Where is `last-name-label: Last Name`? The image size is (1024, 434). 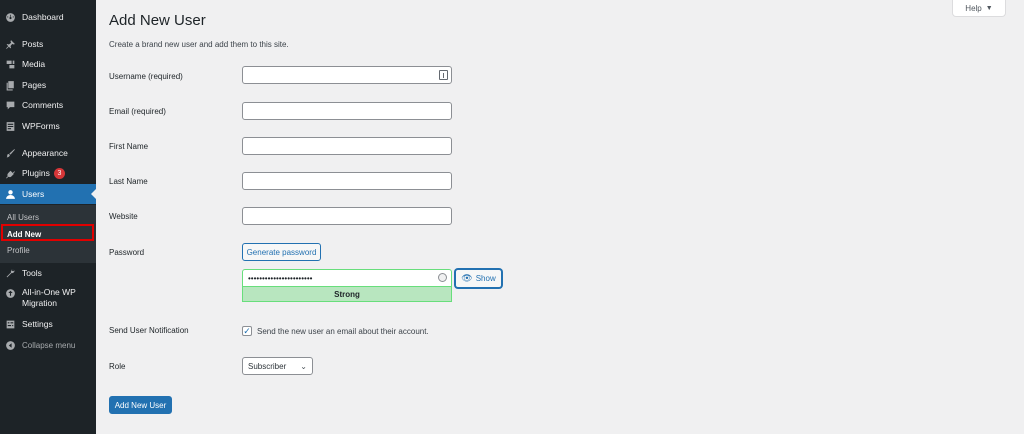
last-name-label: Last Name is located at coordinates (128, 181).